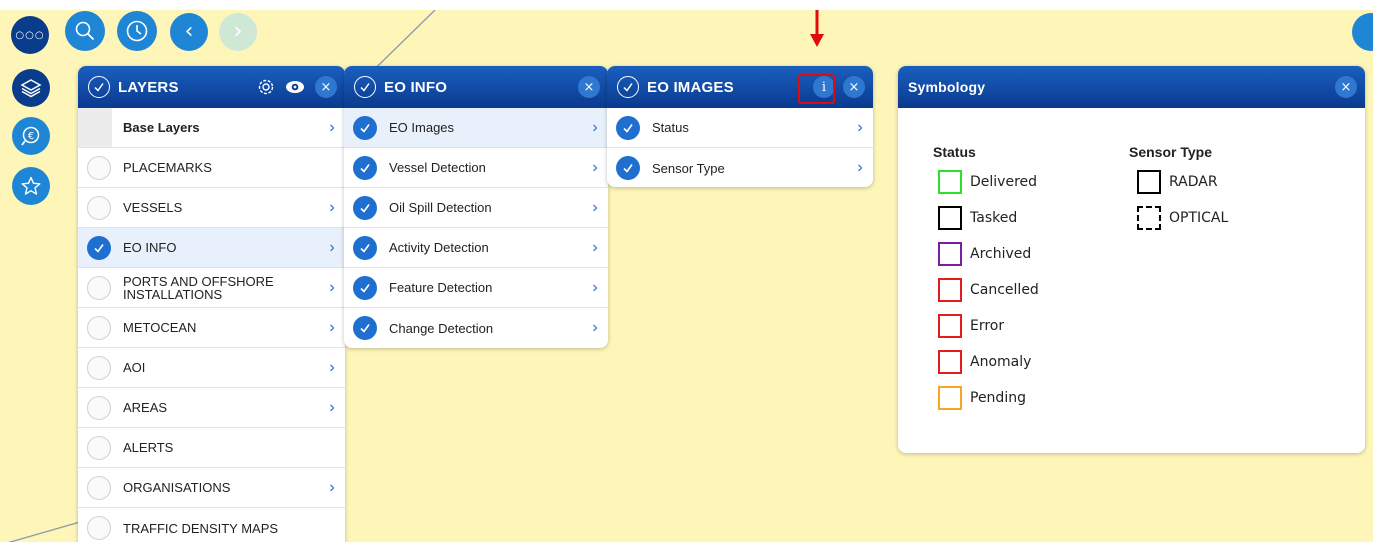 The image size is (1373, 542). What do you see at coordinates (440, 207) in the screenshot?
I see `eo-info-item-label: Oil Spill Detection` at bounding box center [440, 207].